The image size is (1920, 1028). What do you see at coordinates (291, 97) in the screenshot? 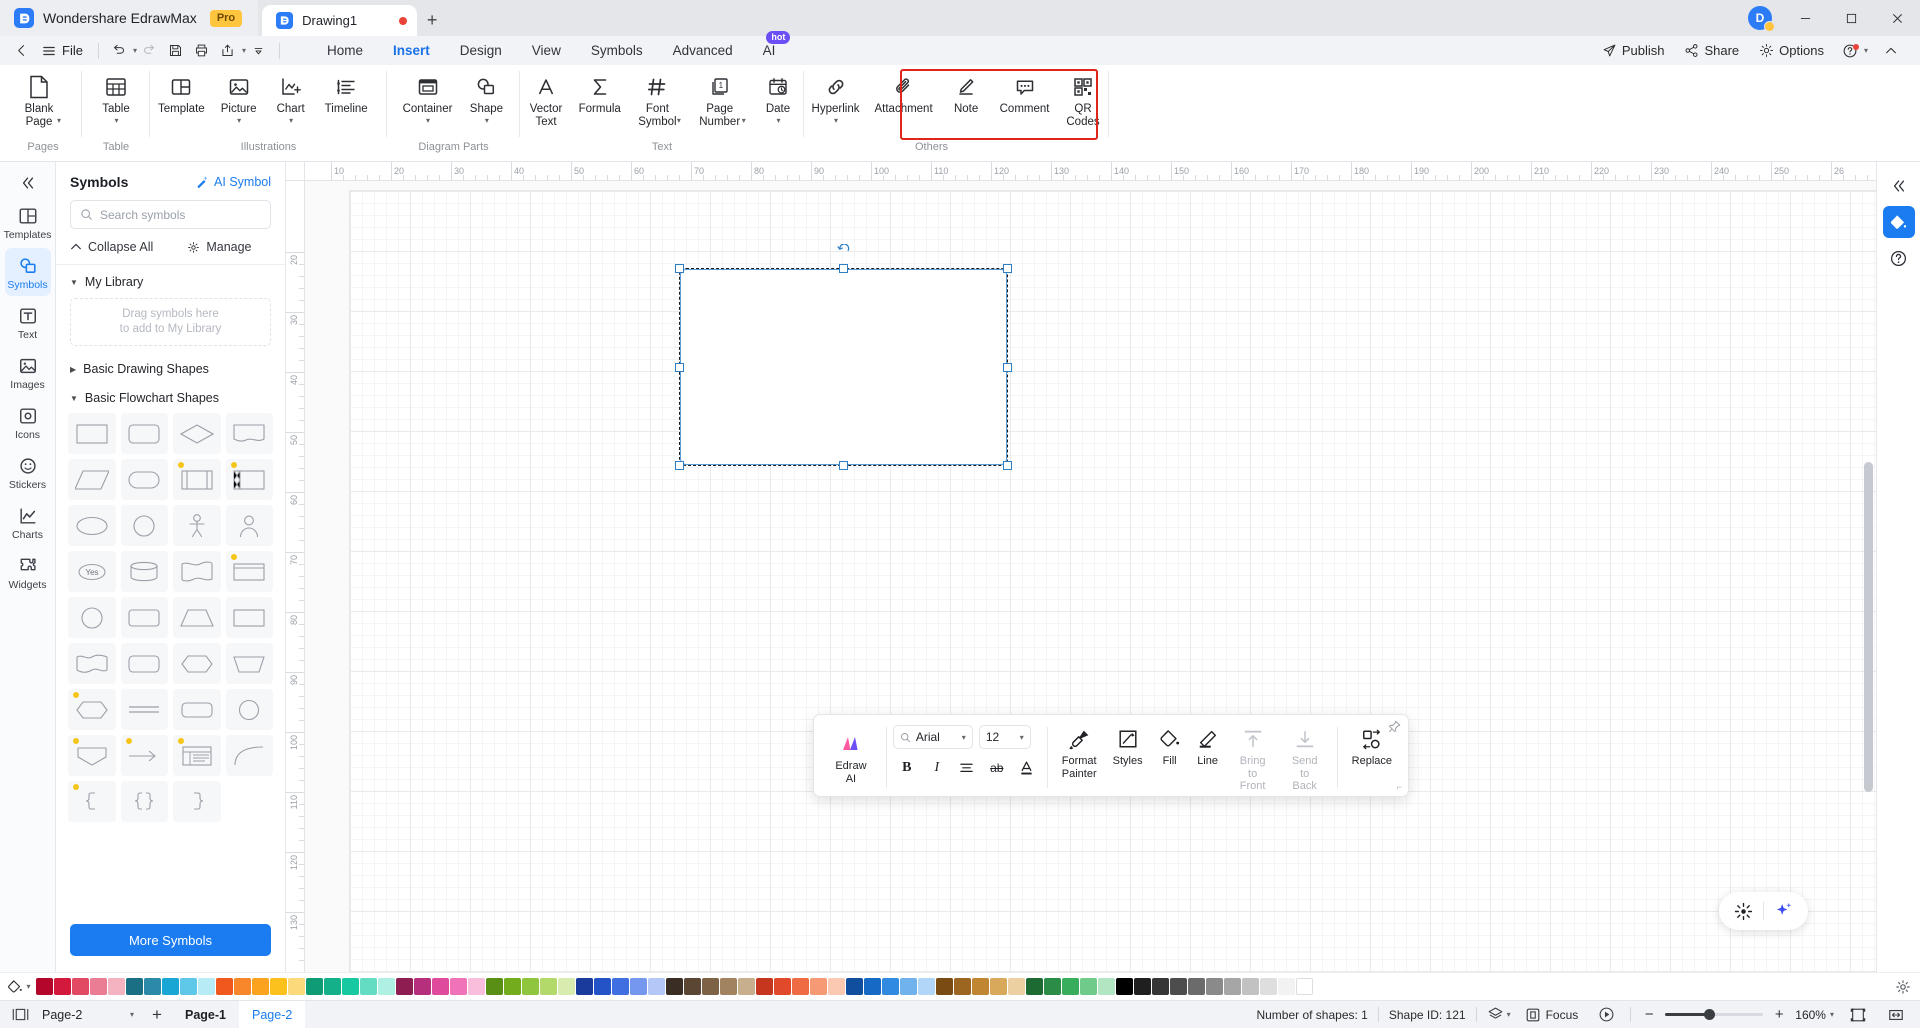
I see `chart-button: Chart ▾` at bounding box center [291, 97].